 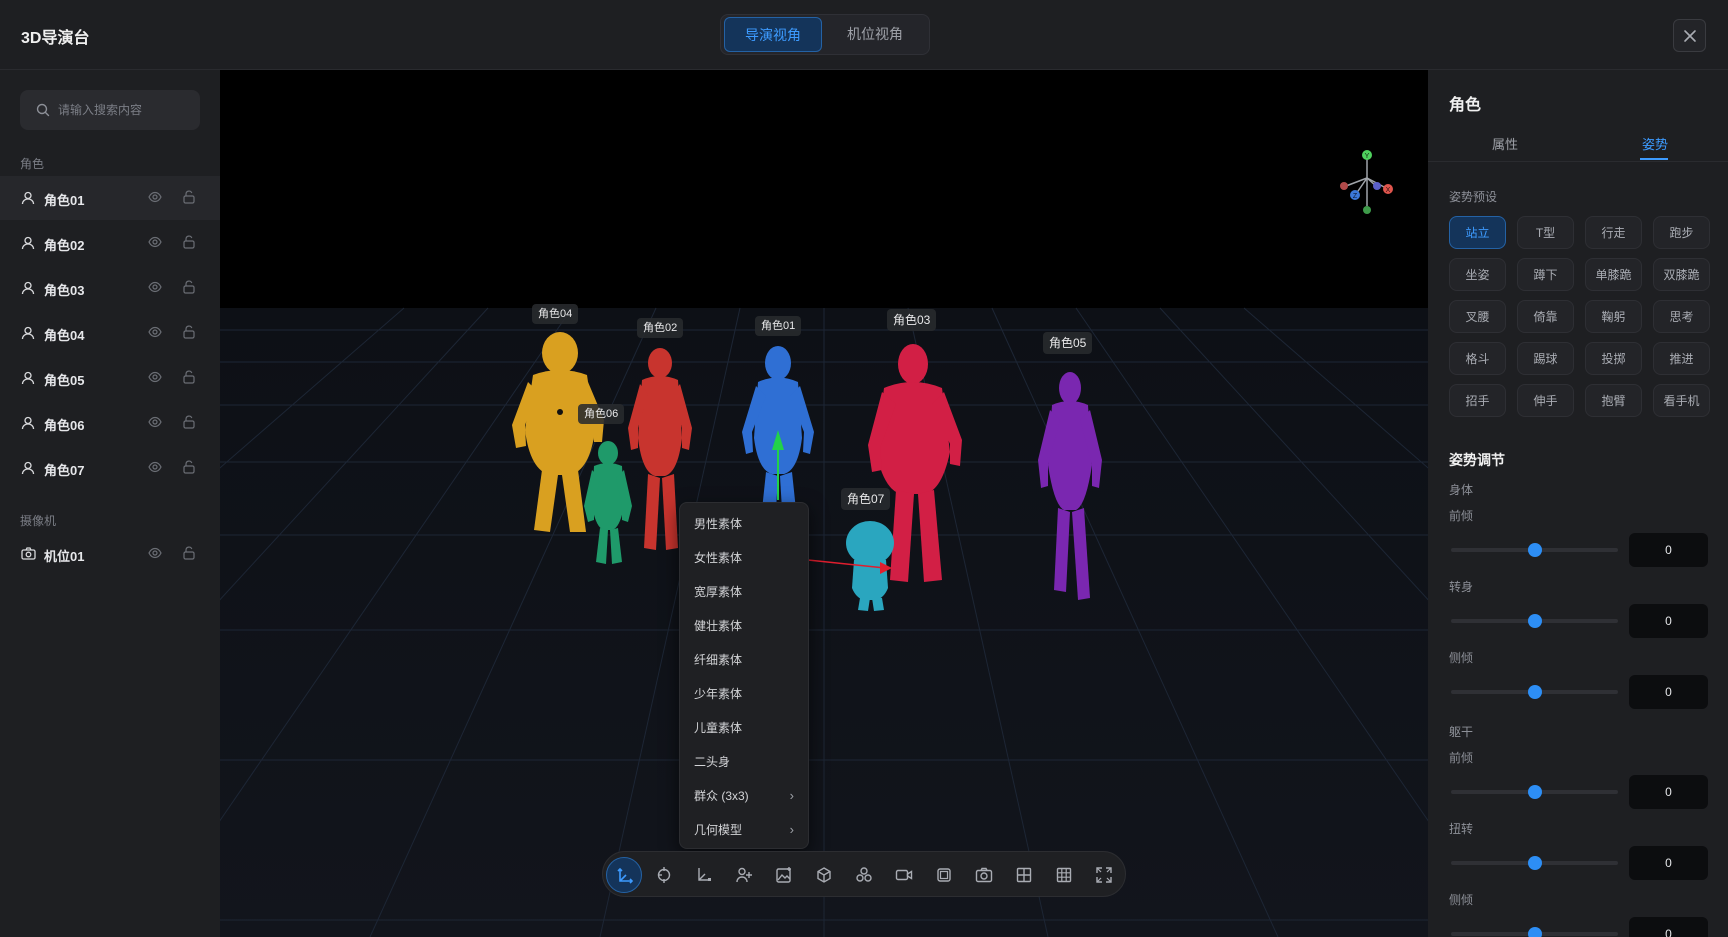 What do you see at coordinates (1655, 143) in the screenshot?
I see `tab-pose: 姿势` at bounding box center [1655, 143].